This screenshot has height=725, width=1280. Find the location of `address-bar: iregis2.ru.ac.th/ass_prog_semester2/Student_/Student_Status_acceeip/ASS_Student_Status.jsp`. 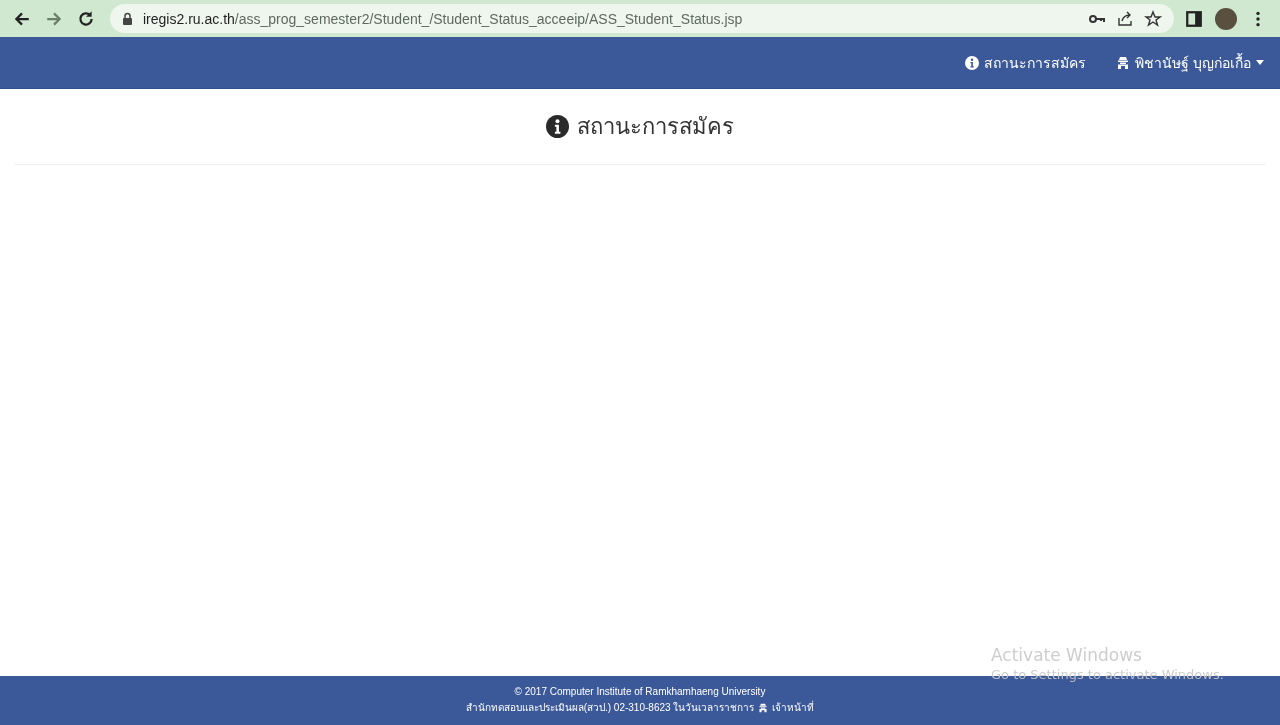

address-bar: iregis2.ru.ac.th/ass_prog_semester2/Student_/Student_Status_acceeip/ASS_Student_Status.jsp is located at coordinates (642, 18).